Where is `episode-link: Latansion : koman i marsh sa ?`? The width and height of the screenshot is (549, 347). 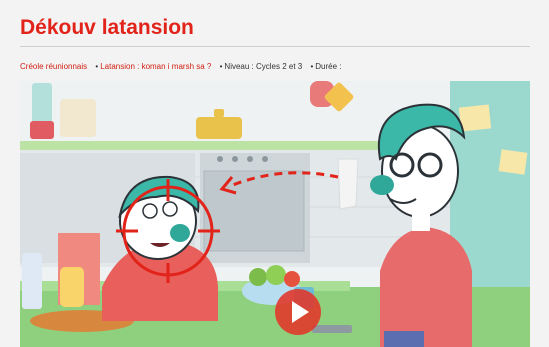
episode-link: Latansion : koman i marsh sa ? is located at coordinates (155, 66).